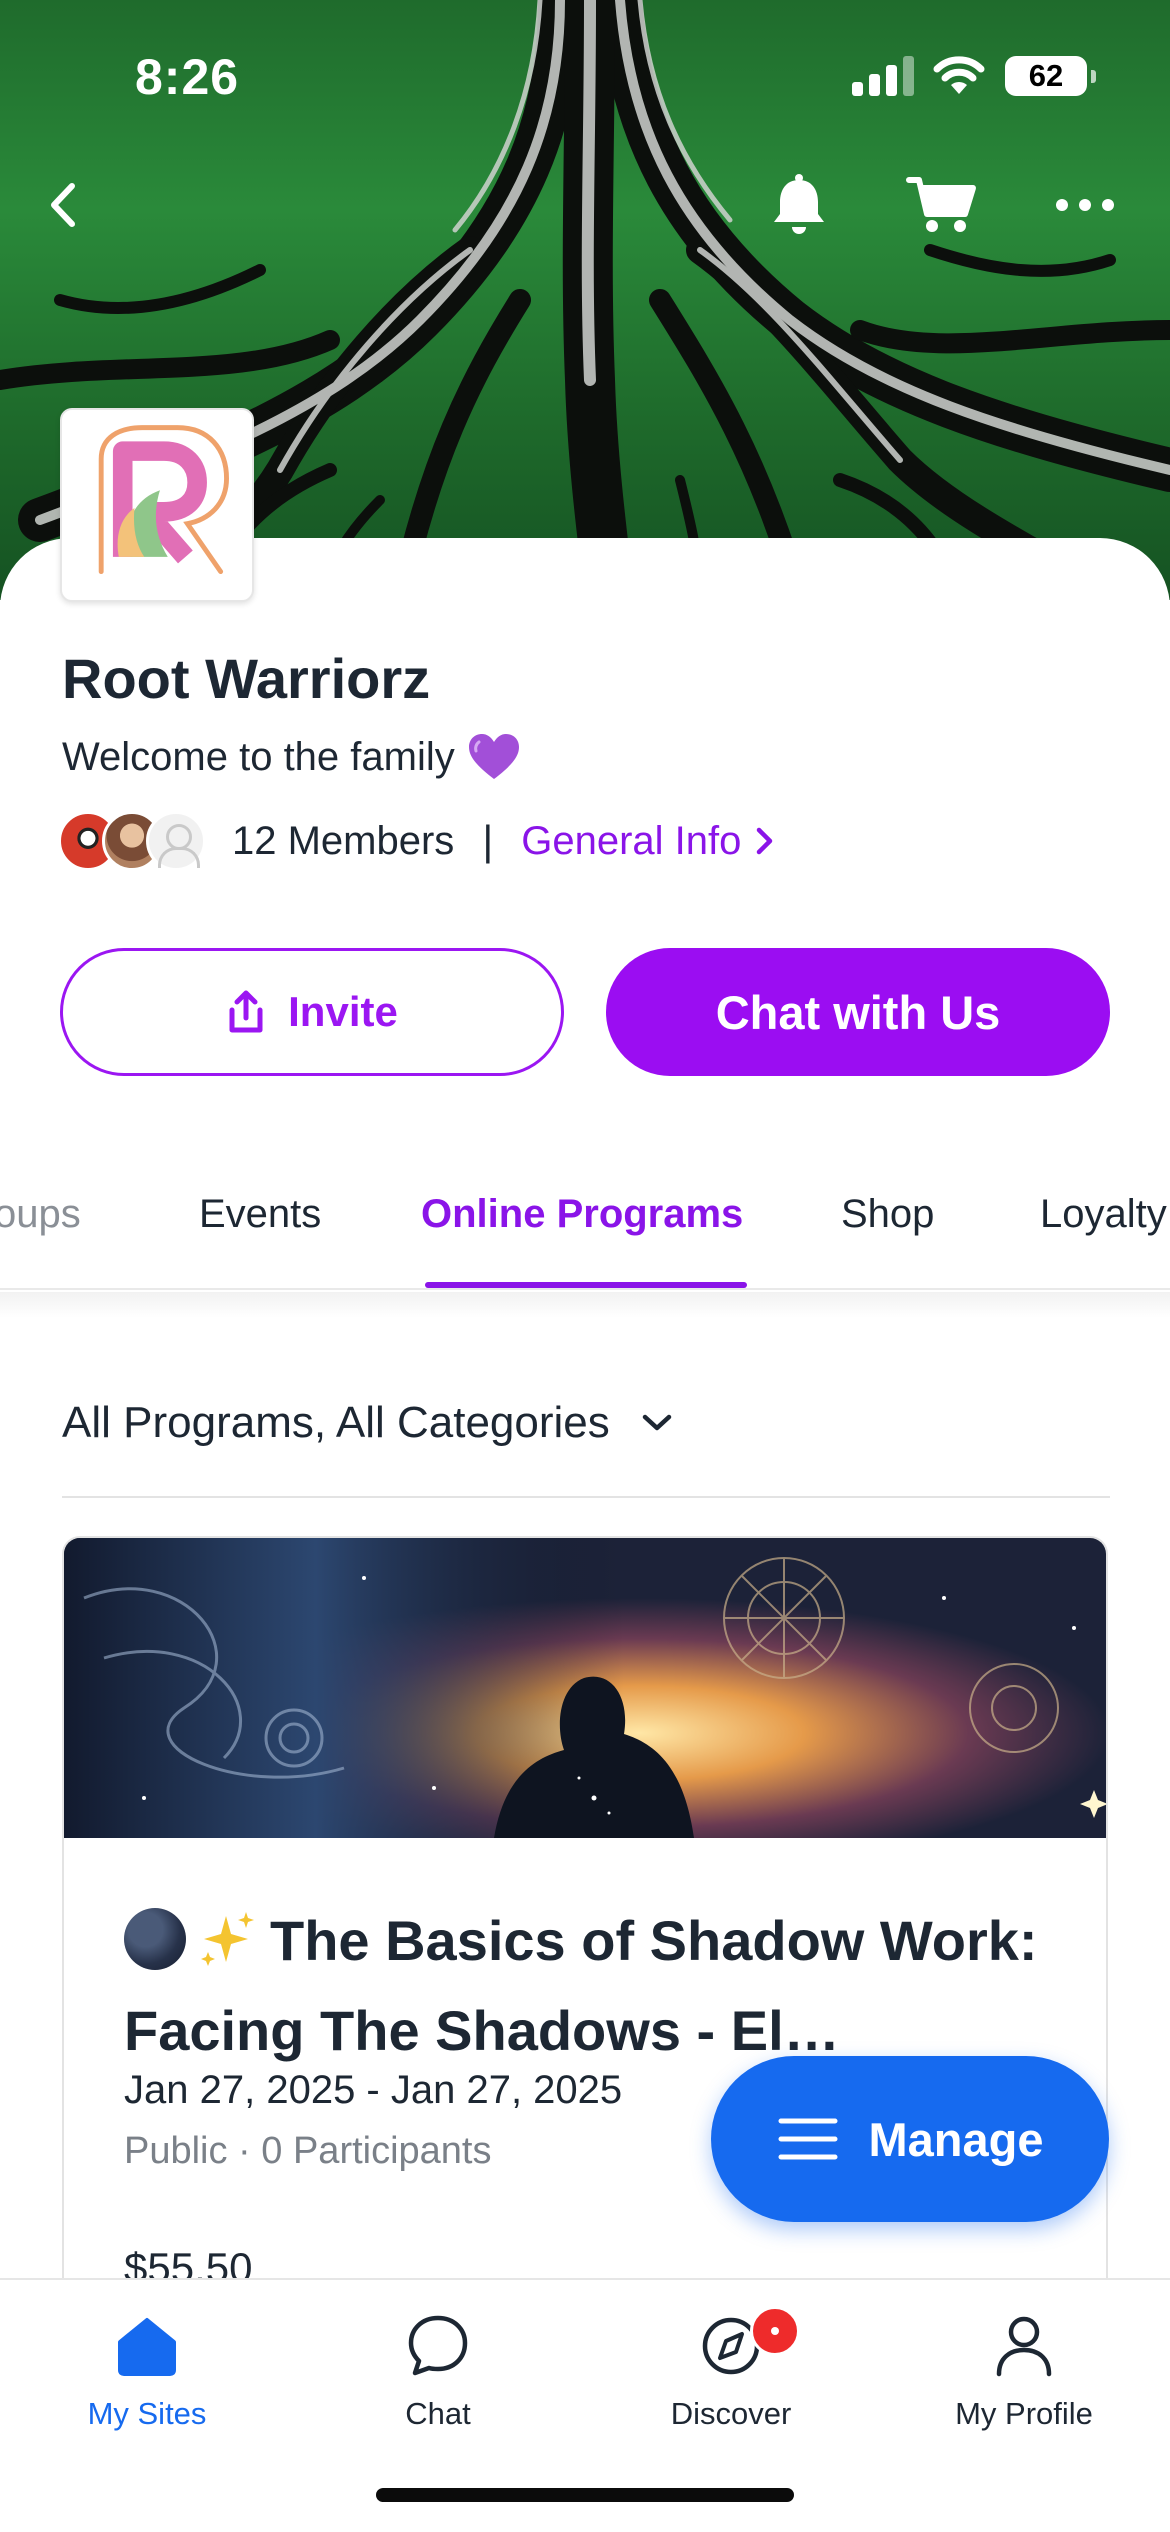 The width and height of the screenshot is (1170, 2532). I want to click on divider, so click(586, 1497).